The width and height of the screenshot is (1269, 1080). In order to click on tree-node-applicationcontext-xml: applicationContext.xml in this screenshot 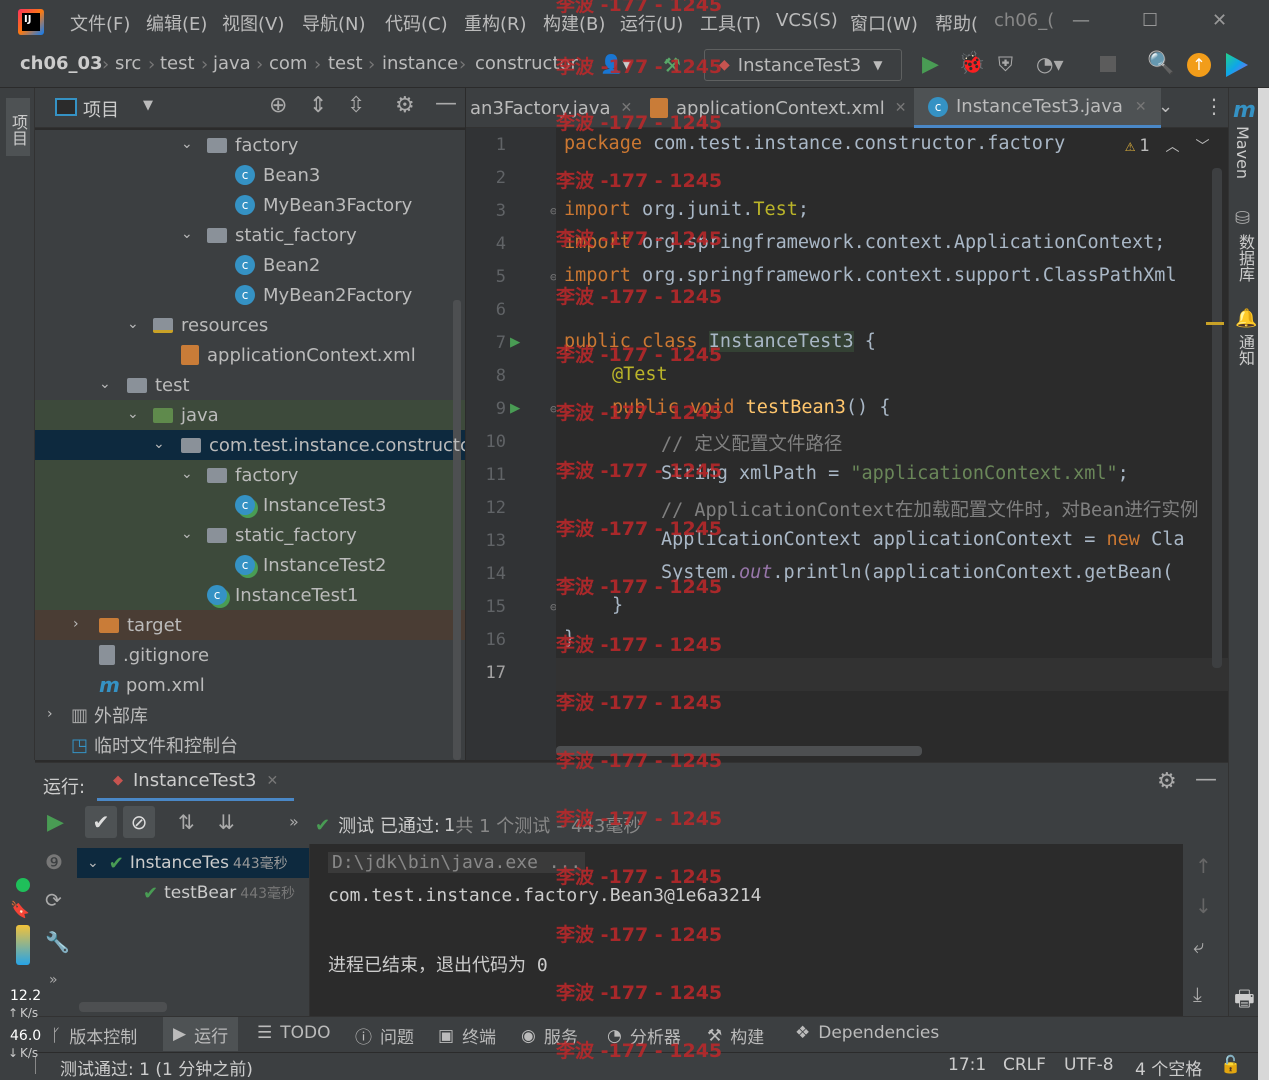, I will do `click(298, 355)`.